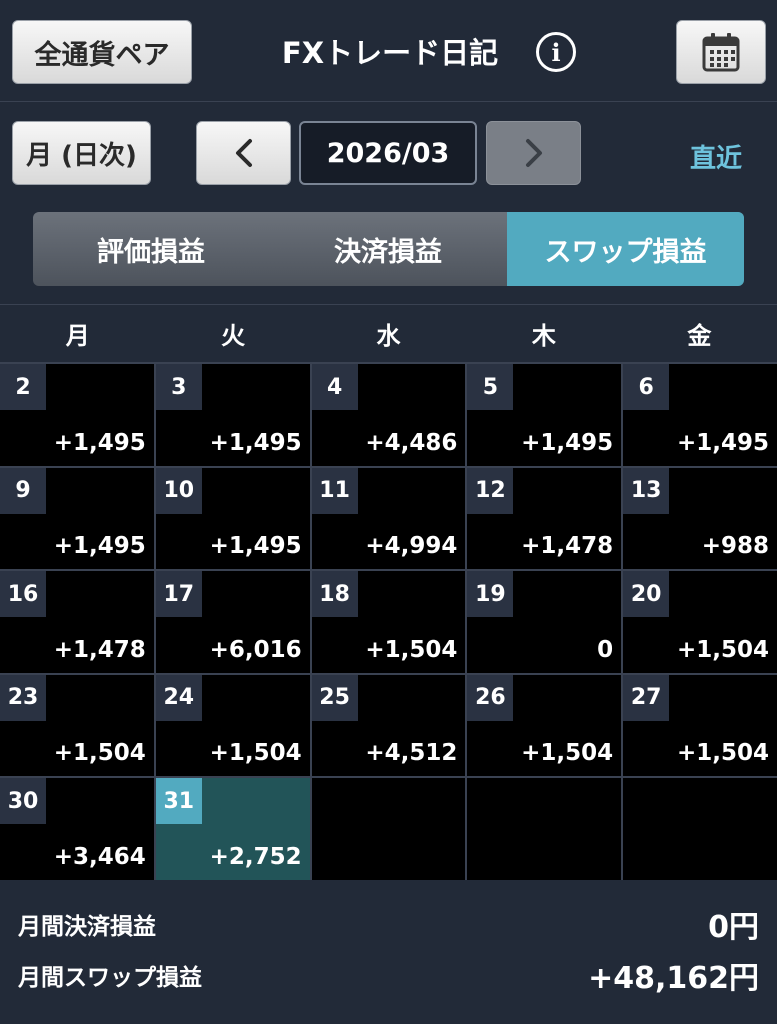 The height and width of the screenshot is (1024, 777). I want to click on day-number: 9, so click(23, 490).